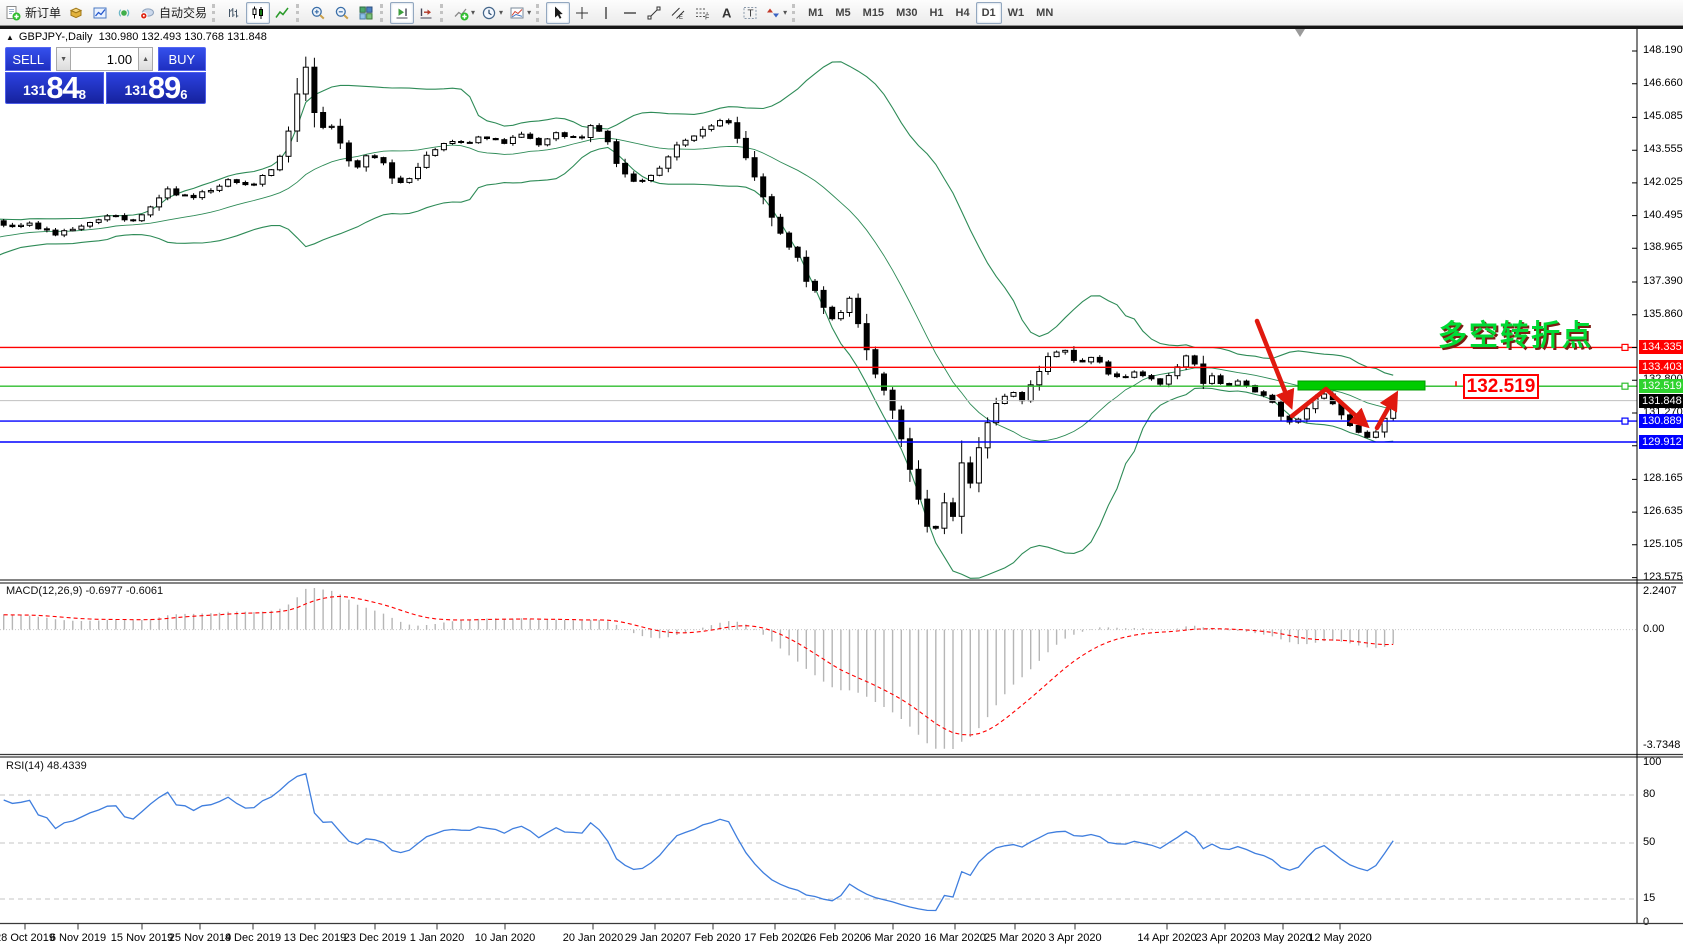  What do you see at coordinates (517, 12) in the screenshot?
I see `template-icon` at bounding box center [517, 12].